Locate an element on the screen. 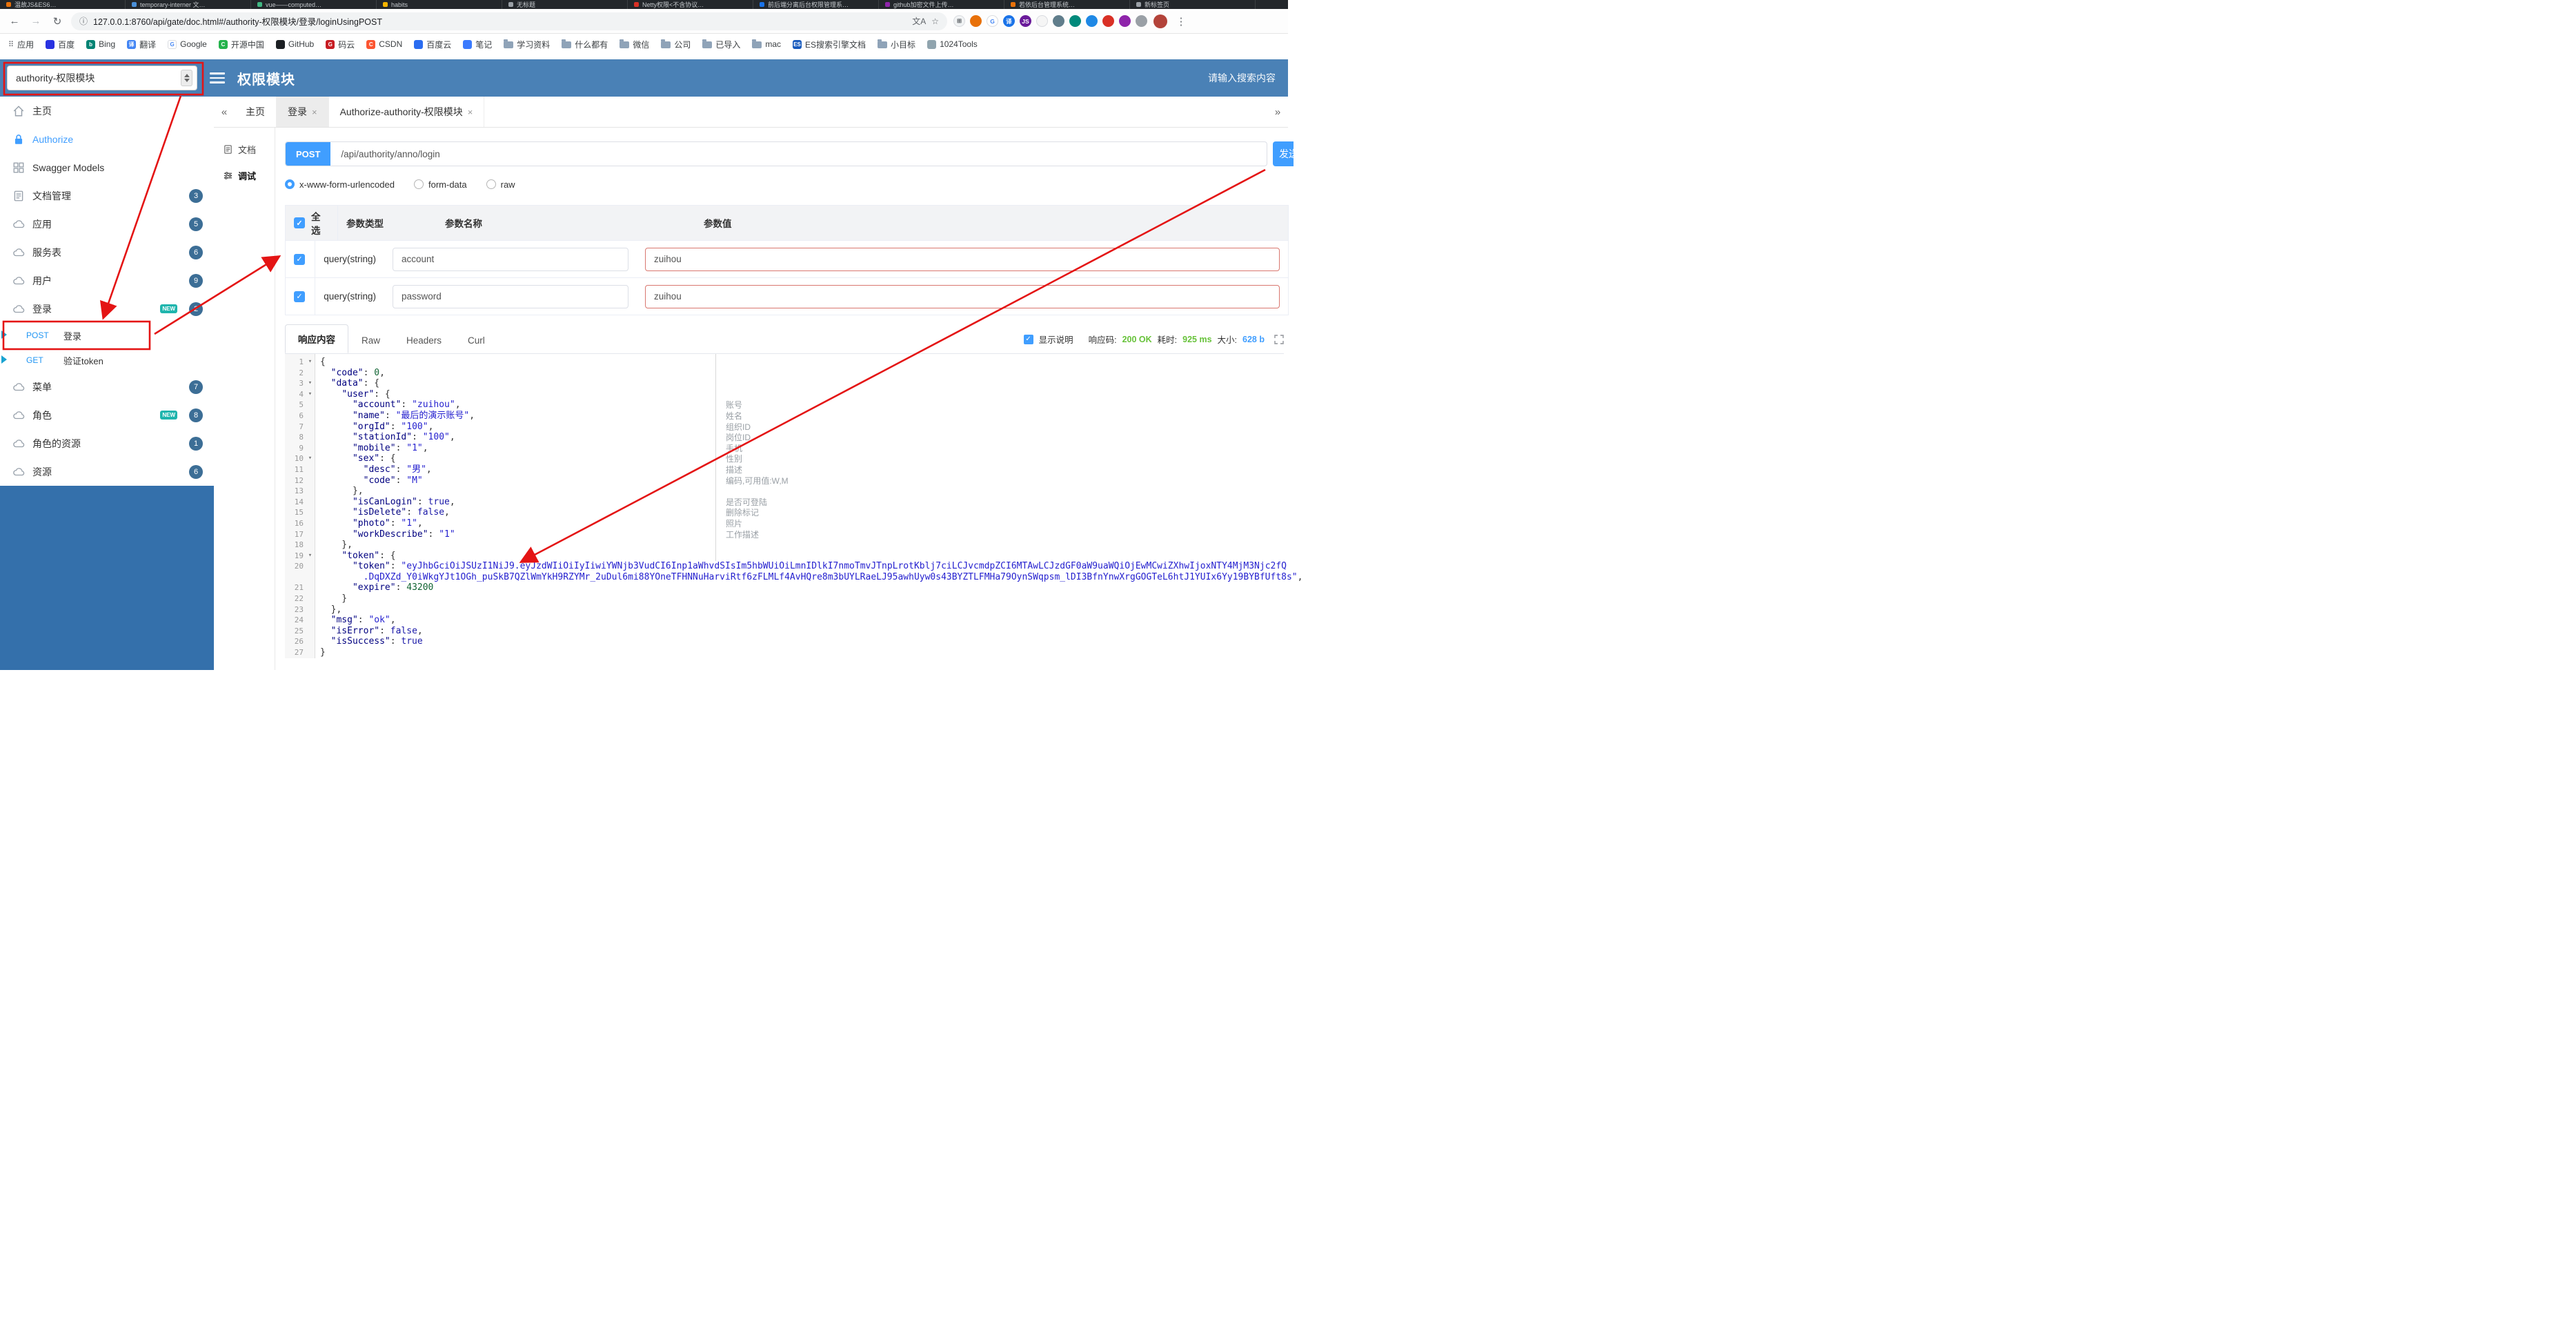  bookmark-item: 已导入 is located at coordinates (721, 44).